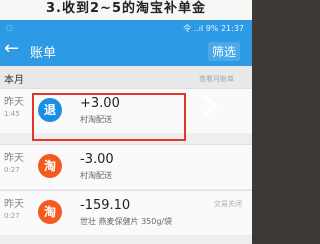 The width and height of the screenshot is (320, 244). I want to click on transaction-row: 昨天 0:27 淘 -3.00 村淘配送, so click(126, 166).